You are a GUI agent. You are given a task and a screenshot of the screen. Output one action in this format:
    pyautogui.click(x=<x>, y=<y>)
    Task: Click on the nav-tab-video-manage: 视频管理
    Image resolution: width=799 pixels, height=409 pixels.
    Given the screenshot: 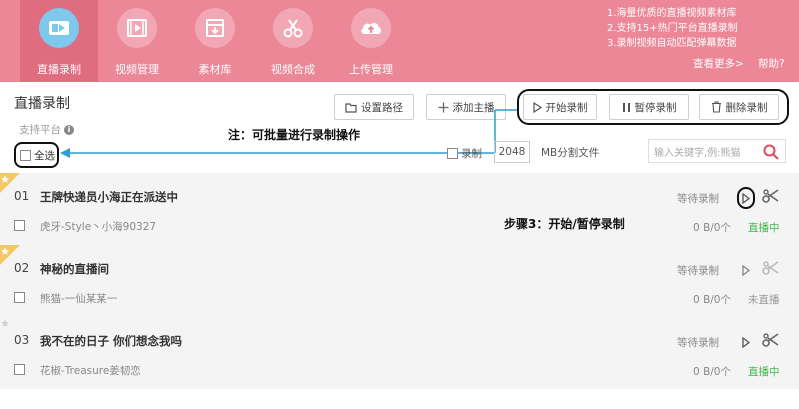 What is the action you would take?
    pyautogui.click(x=137, y=41)
    